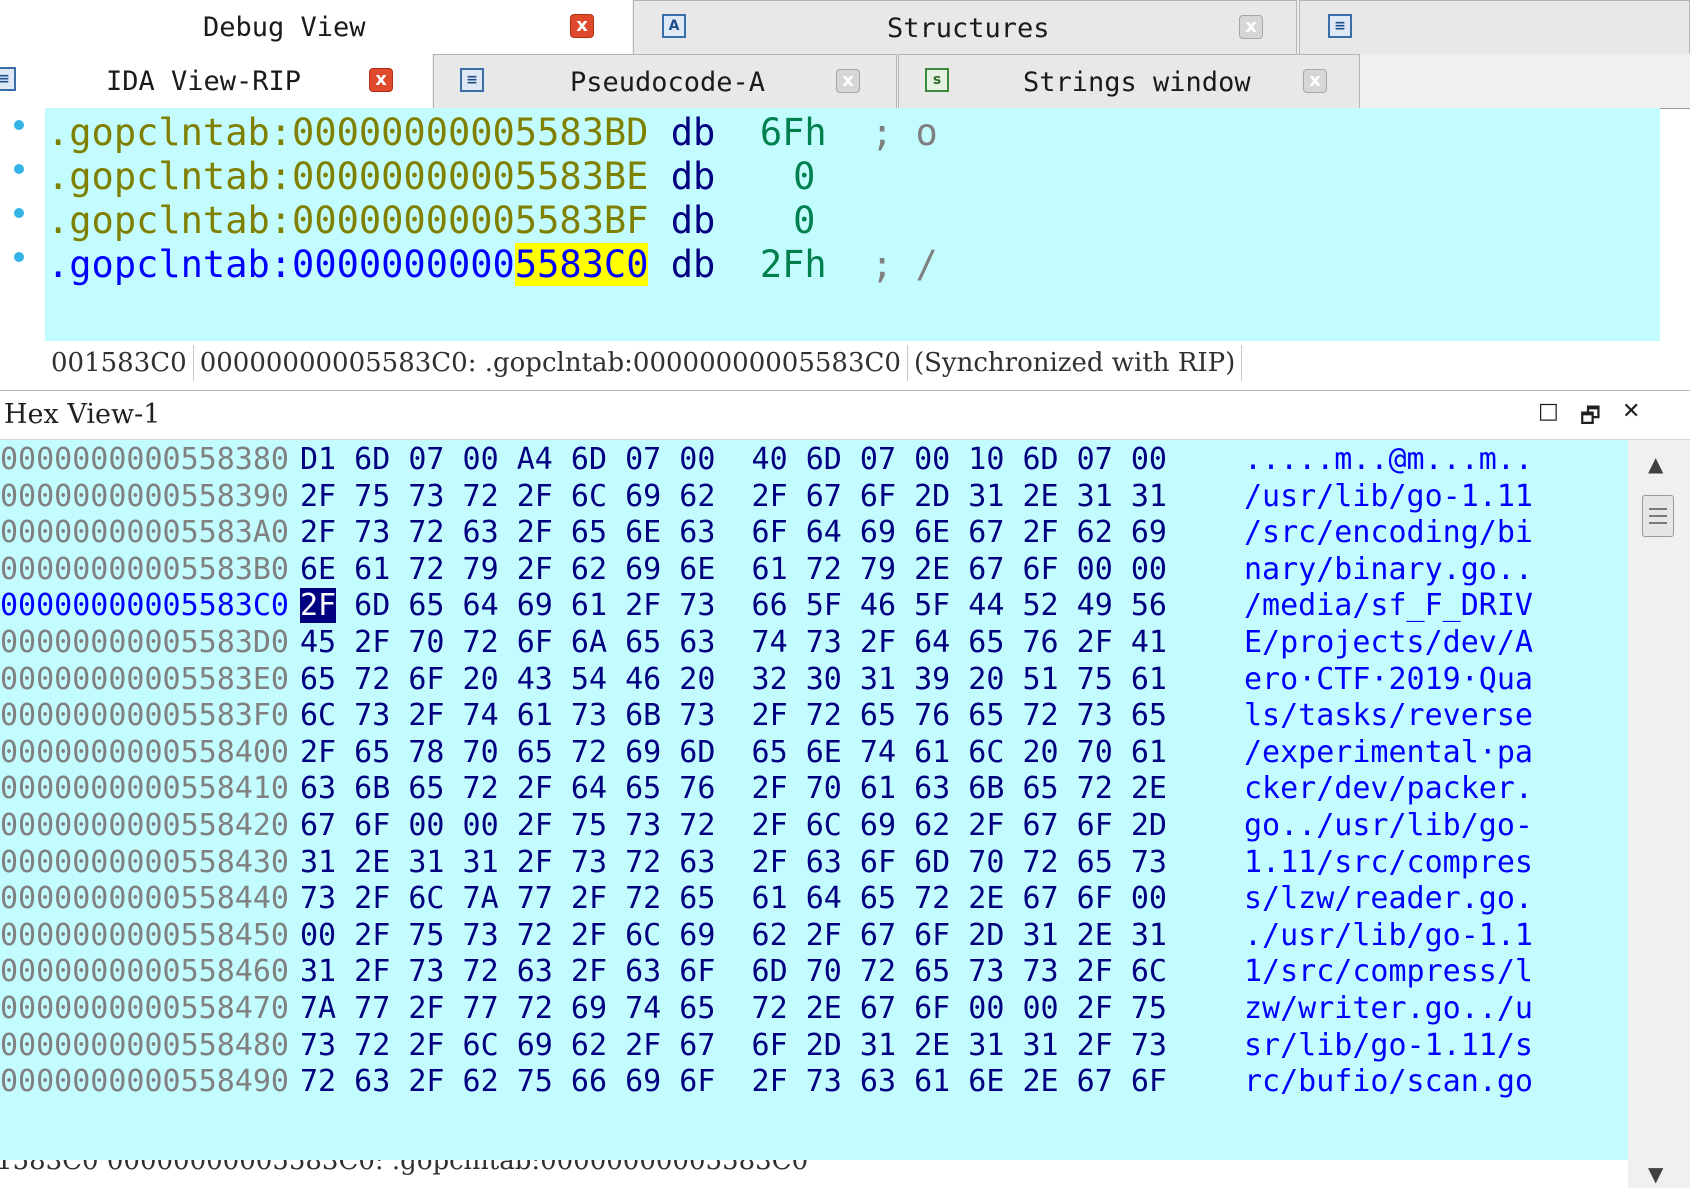 The width and height of the screenshot is (1690, 1188). What do you see at coordinates (508, 1045) in the screenshot?
I see `hex-bytes-first-half: 73 72 2F 6C 69 62 2F 67` at bounding box center [508, 1045].